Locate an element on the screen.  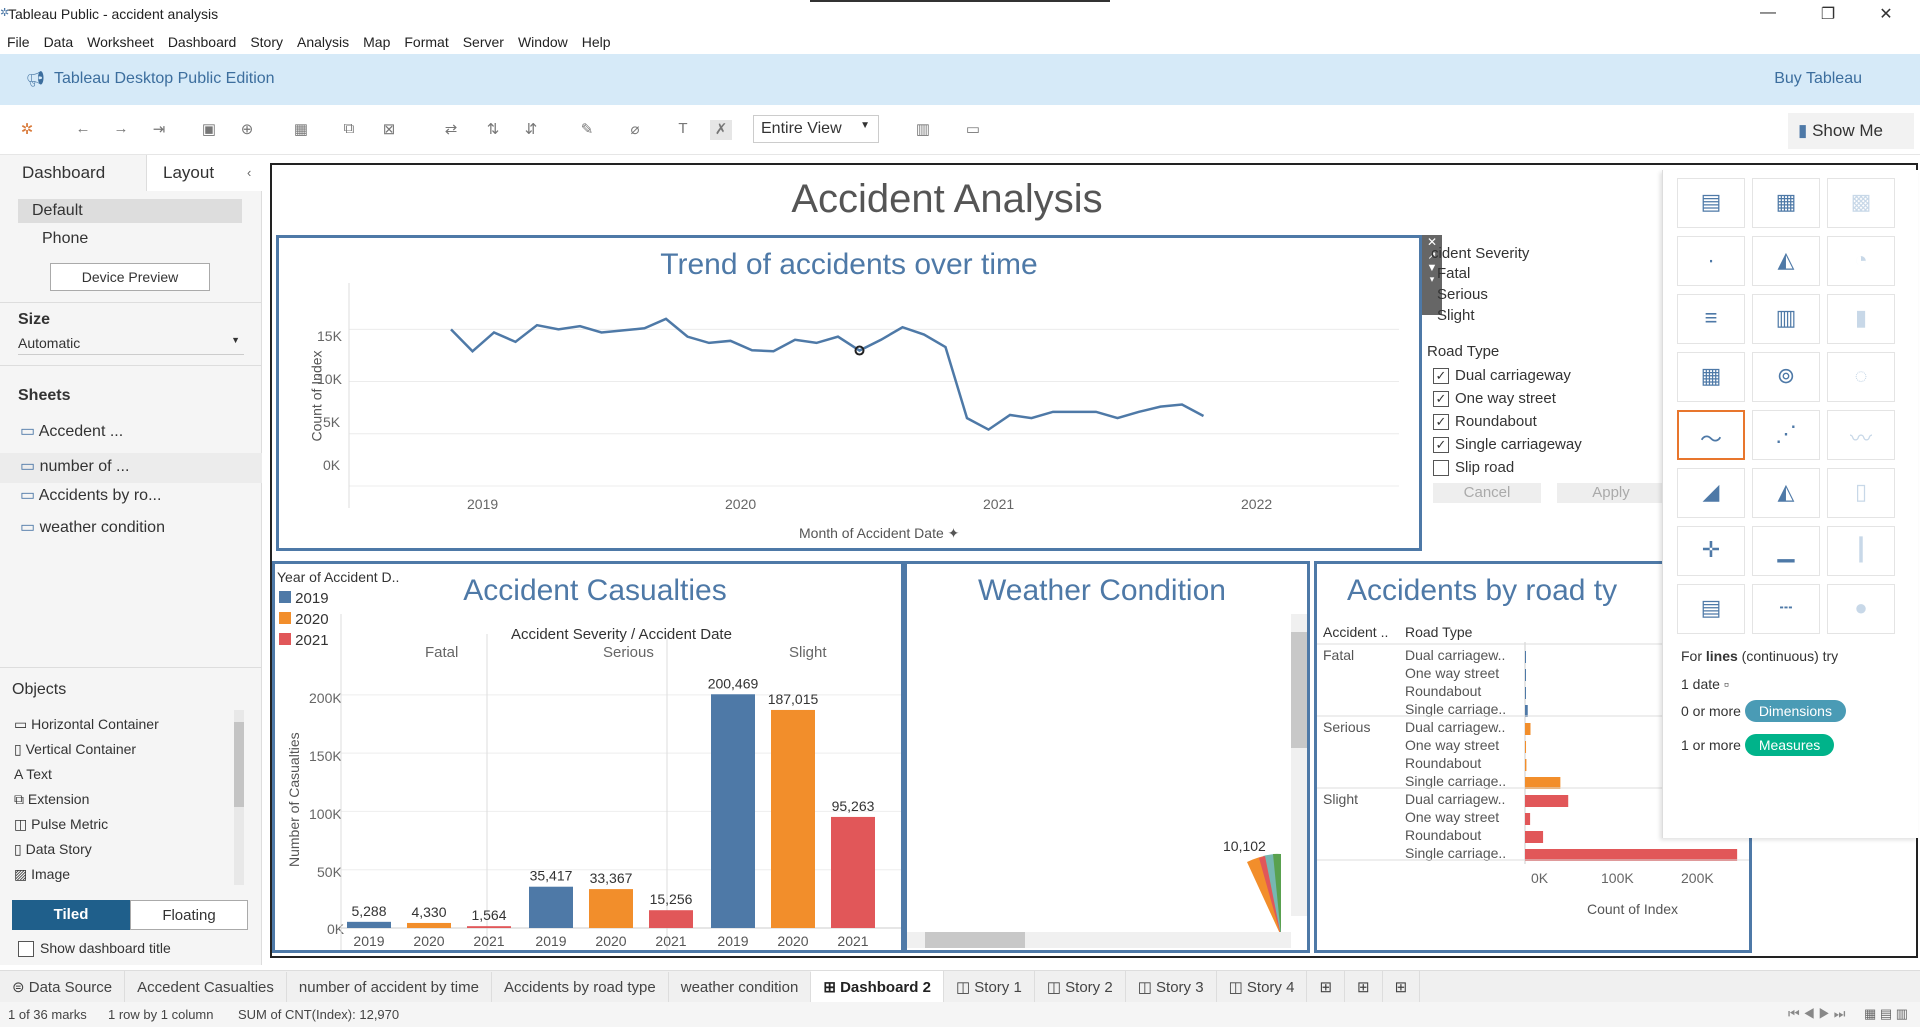
tab-sheet: Accidents by road type is located at coordinates (580, 987).